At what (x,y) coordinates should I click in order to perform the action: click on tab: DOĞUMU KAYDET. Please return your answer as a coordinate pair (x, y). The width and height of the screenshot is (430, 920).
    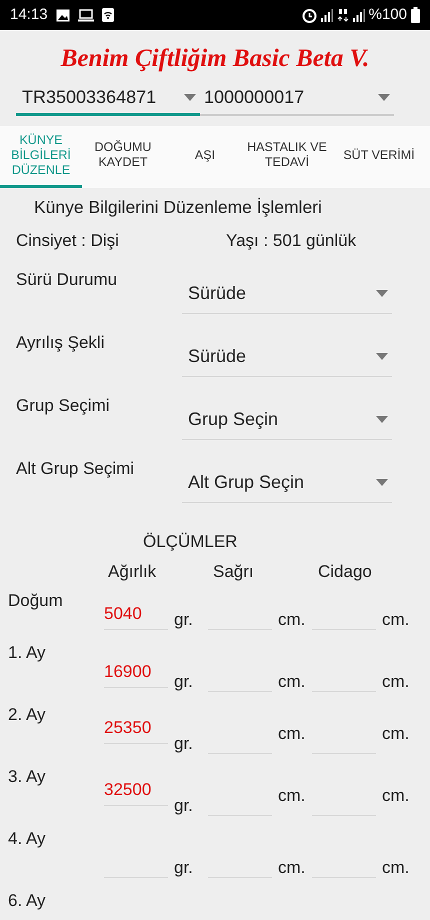
    Looking at the image, I should click on (123, 157).